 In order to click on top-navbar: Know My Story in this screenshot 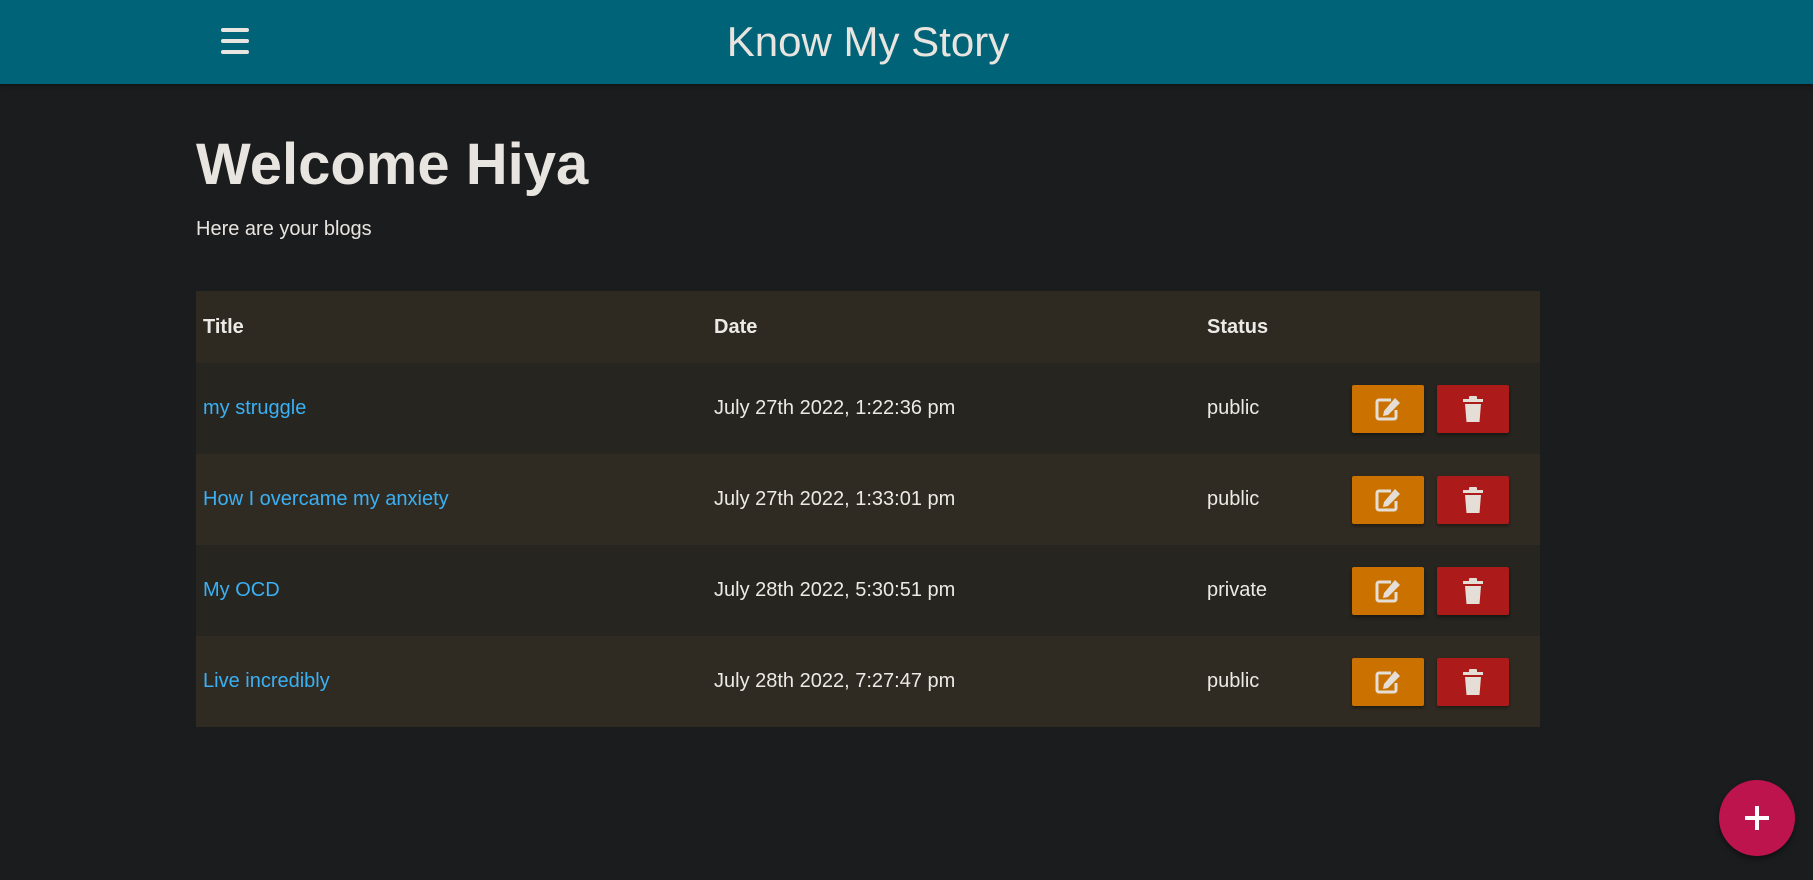, I will do `click(906, 42)`.